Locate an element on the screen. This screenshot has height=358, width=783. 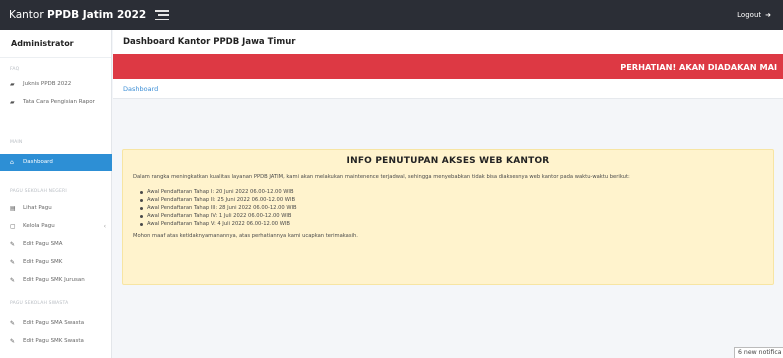
brand-bold: PPDB Jatim 2022 is located at coordinates (97, 15).